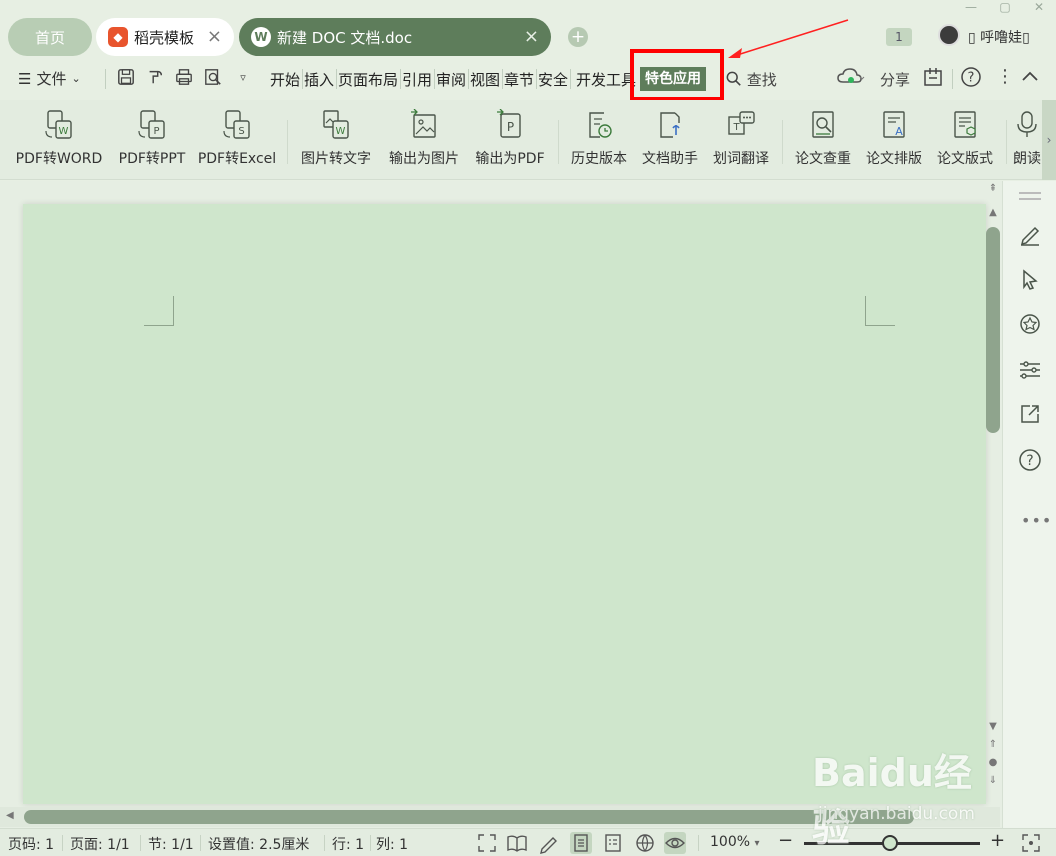  Describe the element at coordinates (1049, 140) in the screenshot. I see `ribbon-scroll-right-icon: ›` at that location.